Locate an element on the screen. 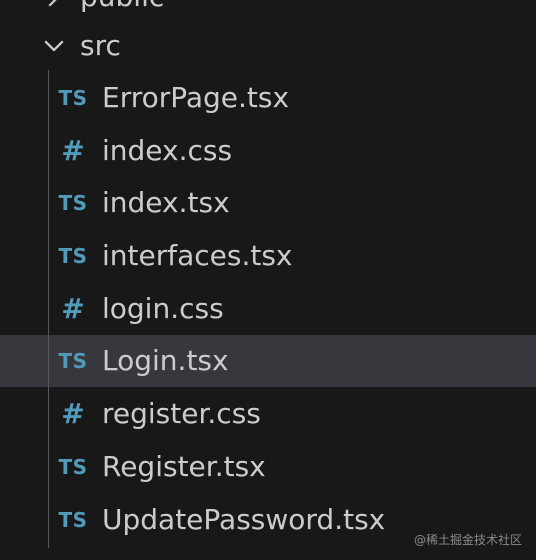 The width and height of the screenshot is (536, 560). indent-guide is located at coordinates (48, 309).